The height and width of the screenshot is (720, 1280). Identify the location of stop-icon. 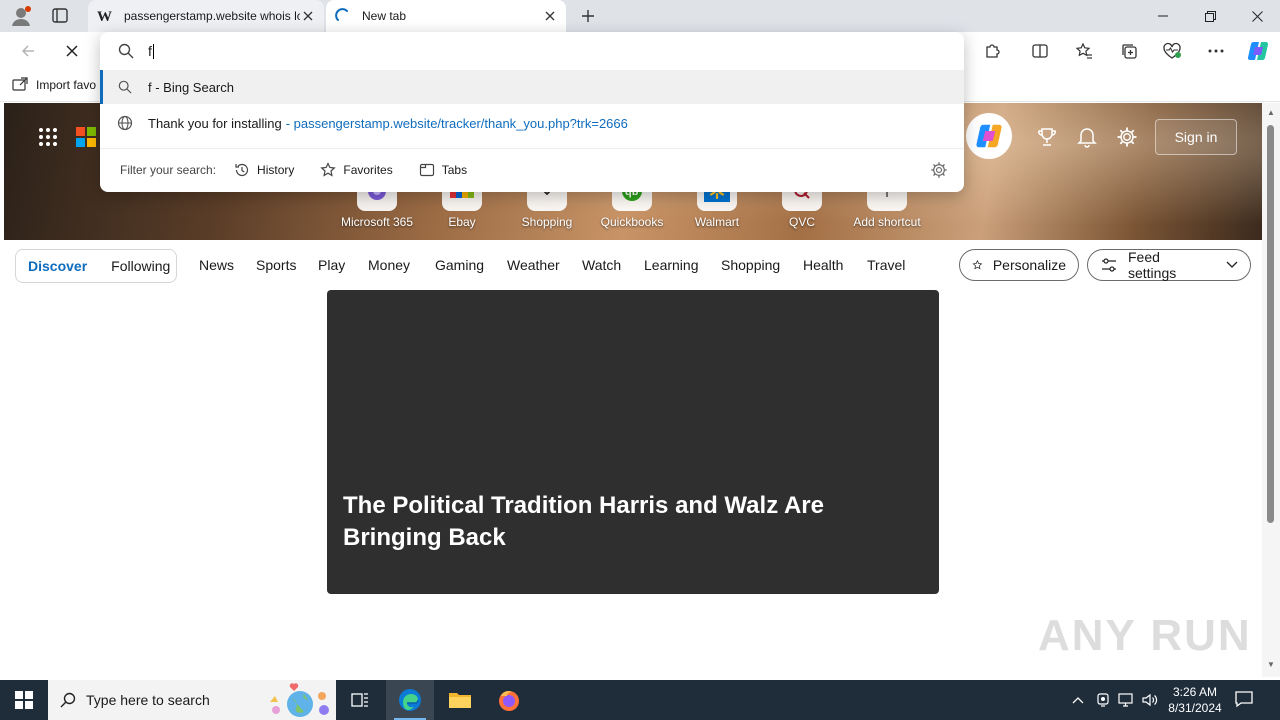
(72, 51).